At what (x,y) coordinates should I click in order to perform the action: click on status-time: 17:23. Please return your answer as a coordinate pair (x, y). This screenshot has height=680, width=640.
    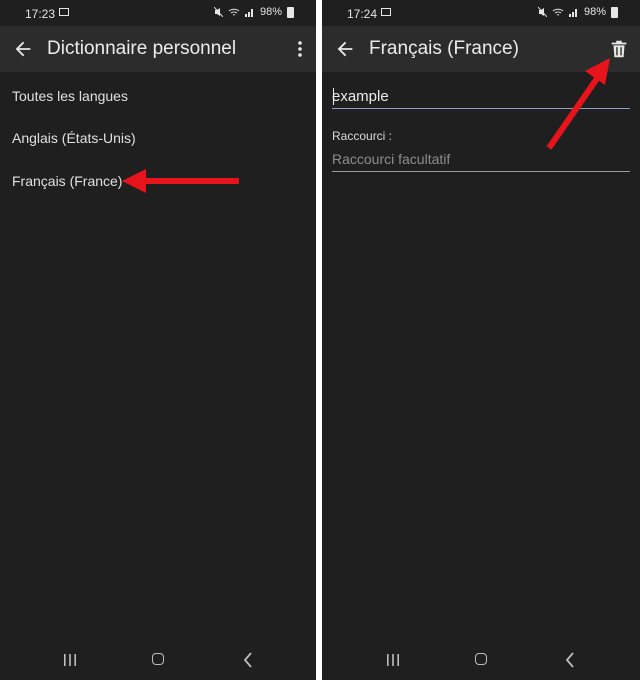
    Looking at the image, I should click on (40, 14).